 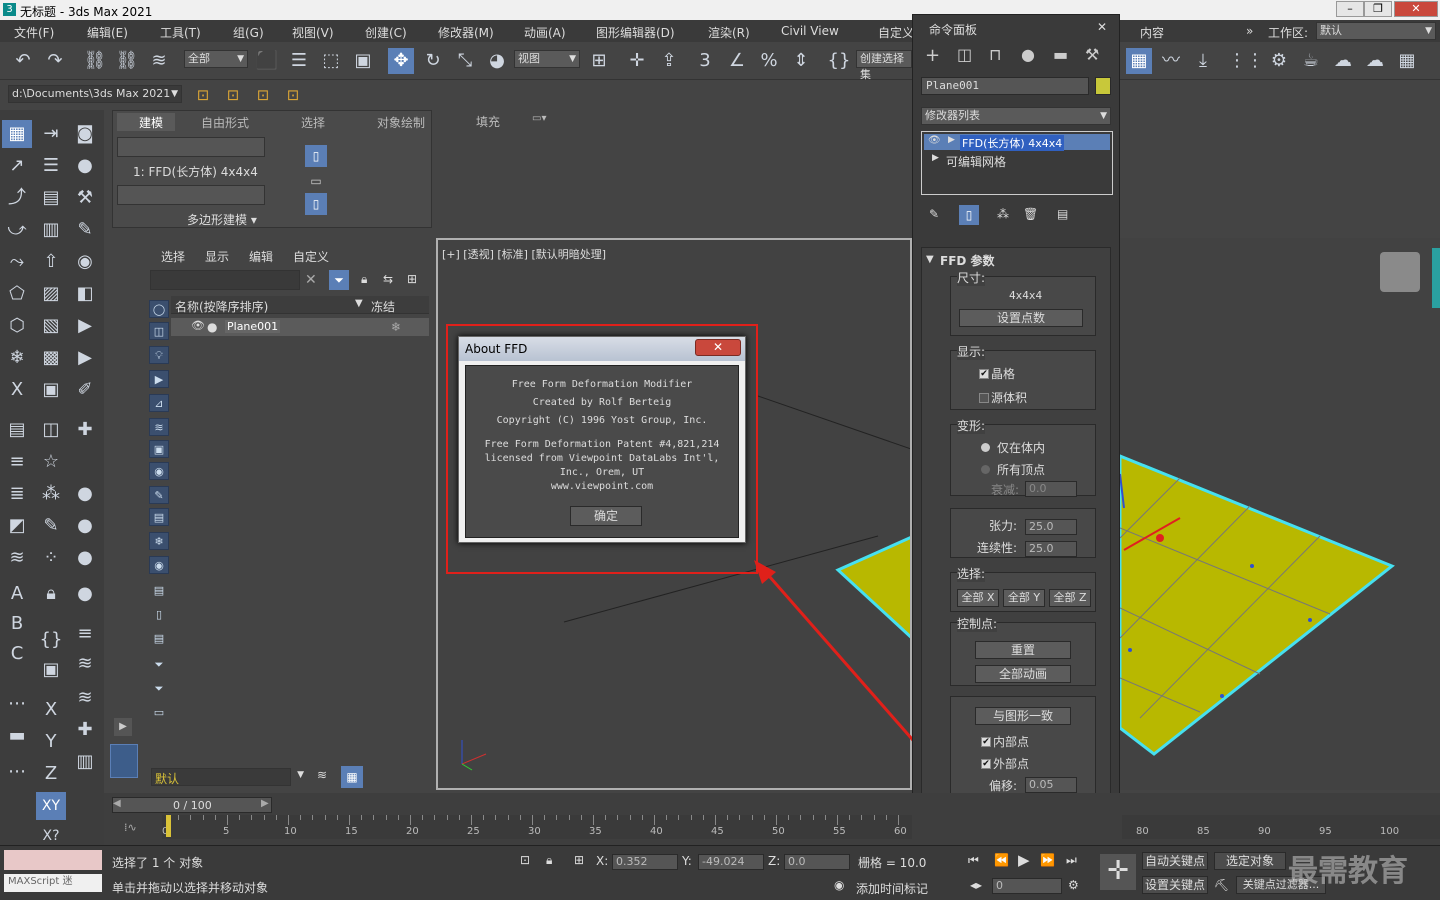 What do you see at coordinates (549, 860) in the screenshot?
I see `selection-lock-icon: 🔒︎` at bounding box center [549, 860].